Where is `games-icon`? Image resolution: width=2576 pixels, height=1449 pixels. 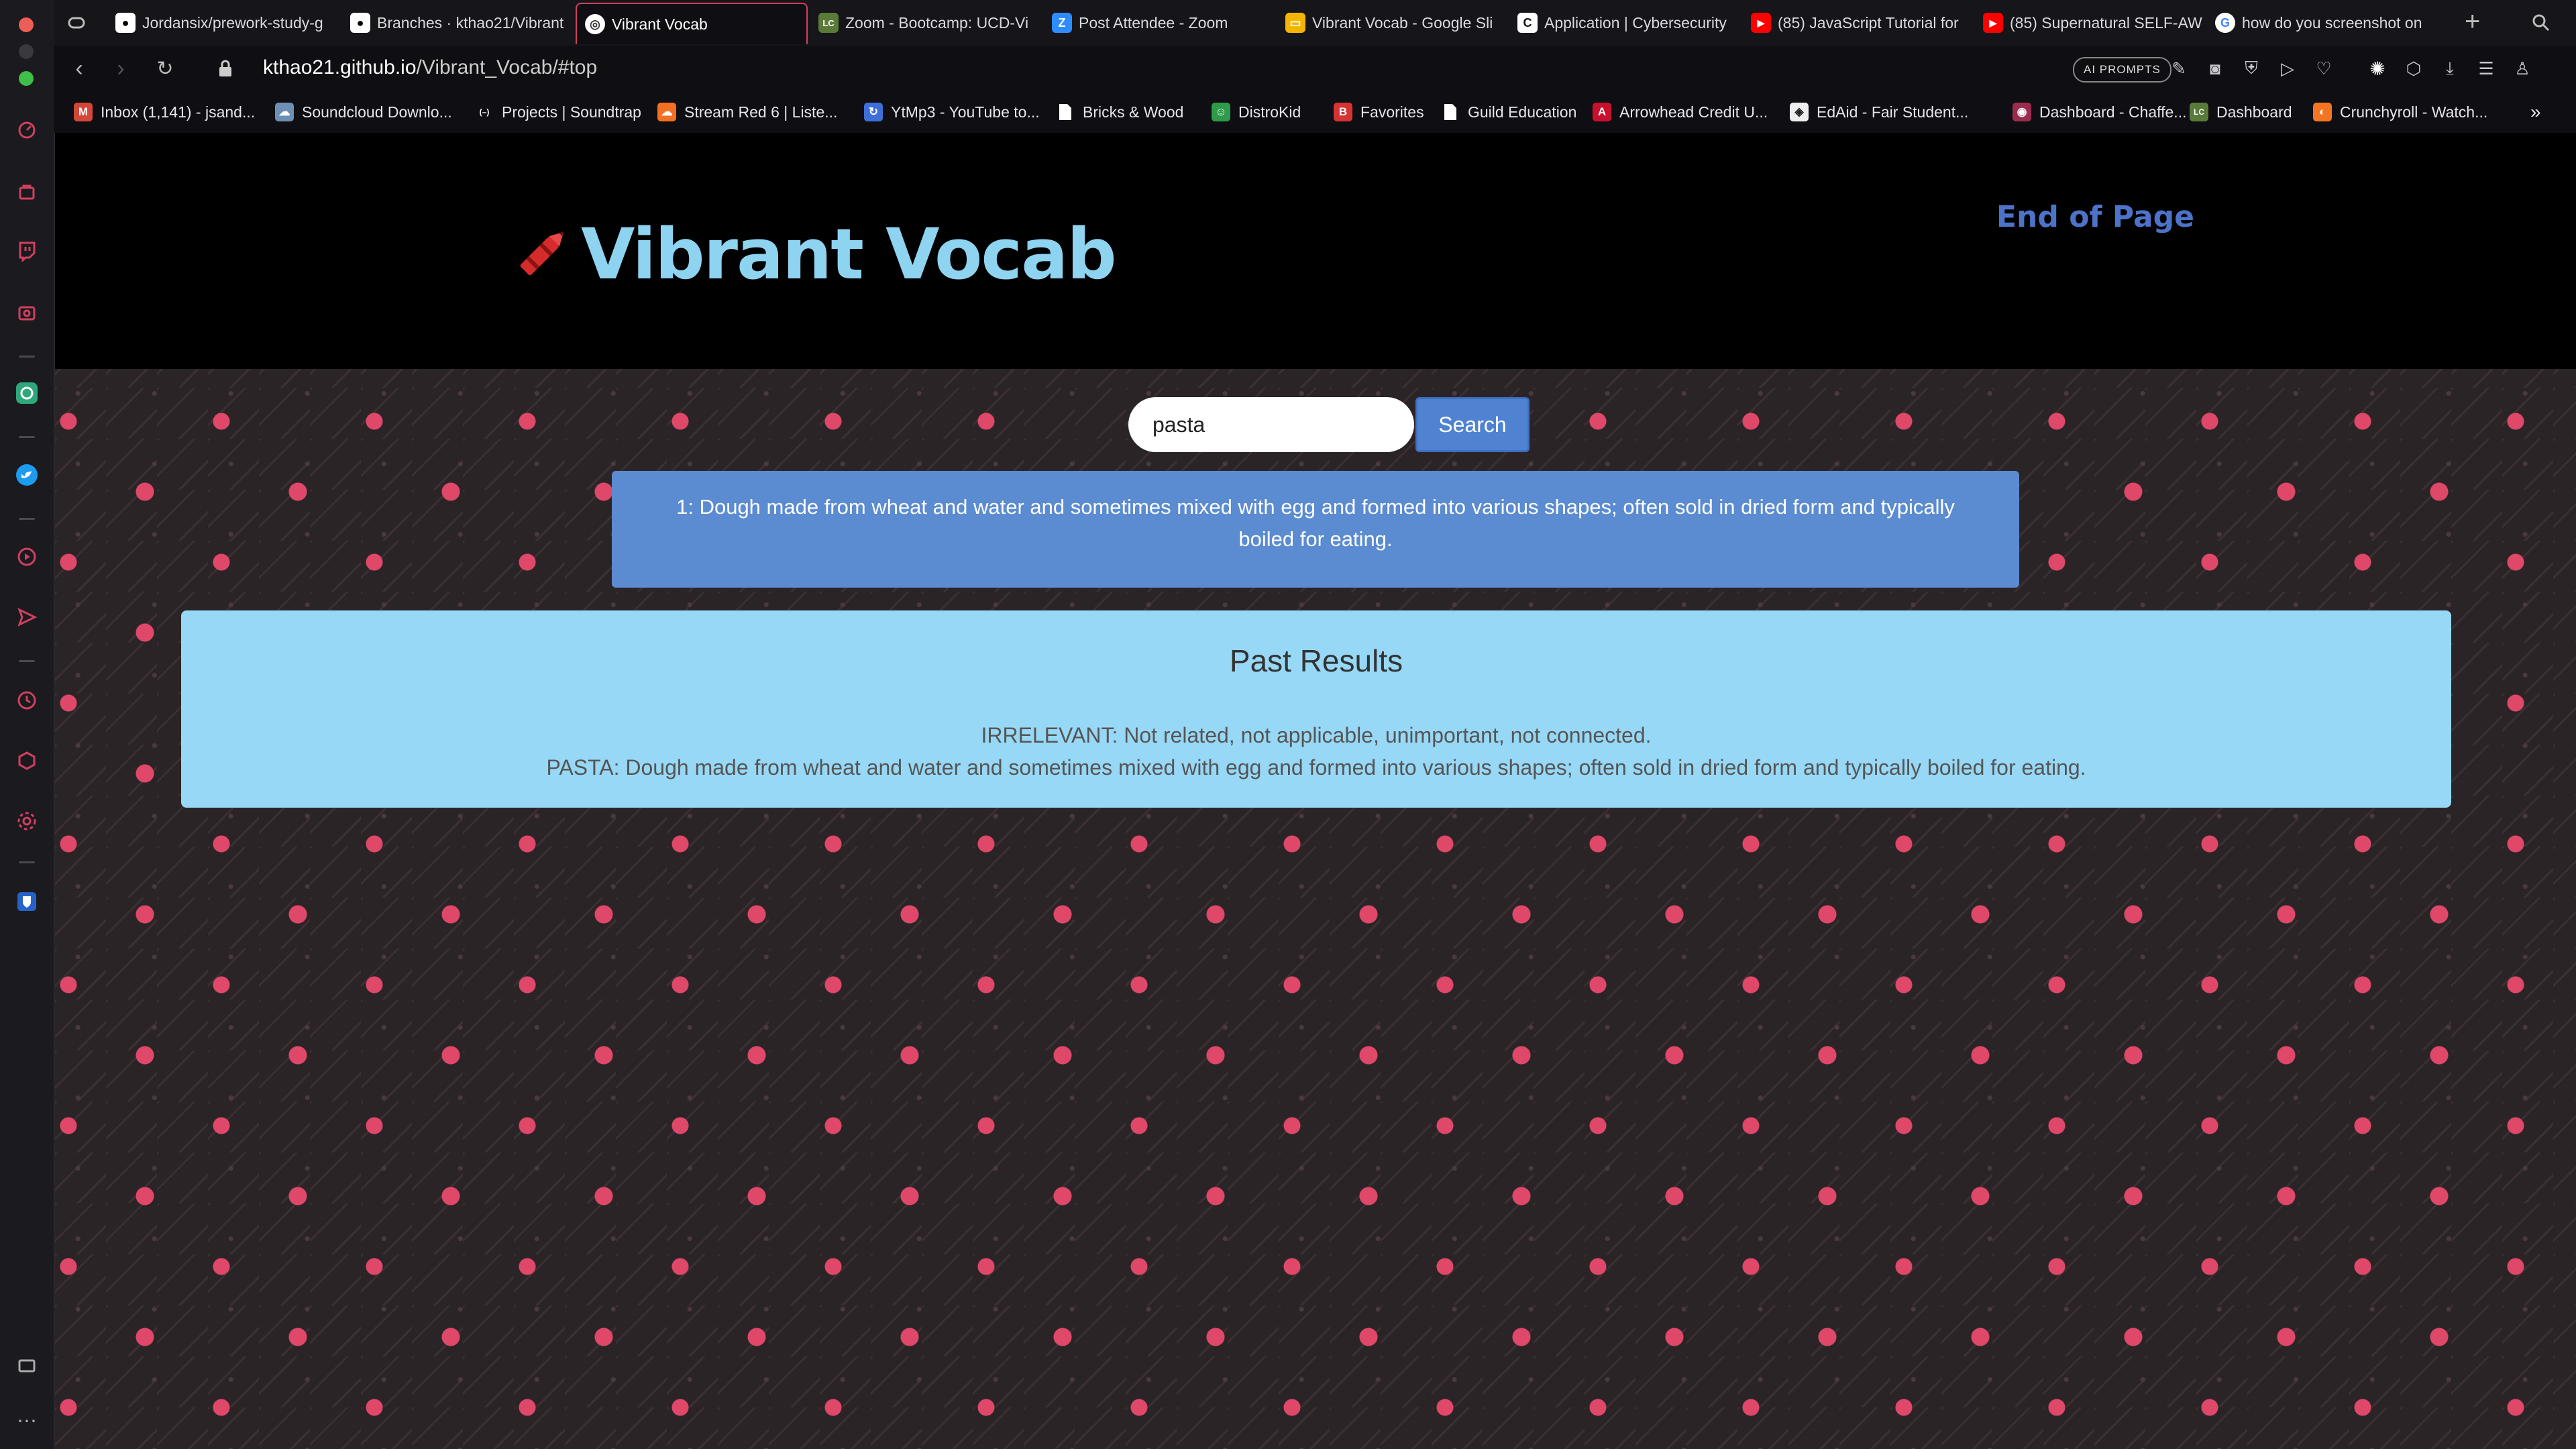 games-icon is located at coordinates (26, 312).